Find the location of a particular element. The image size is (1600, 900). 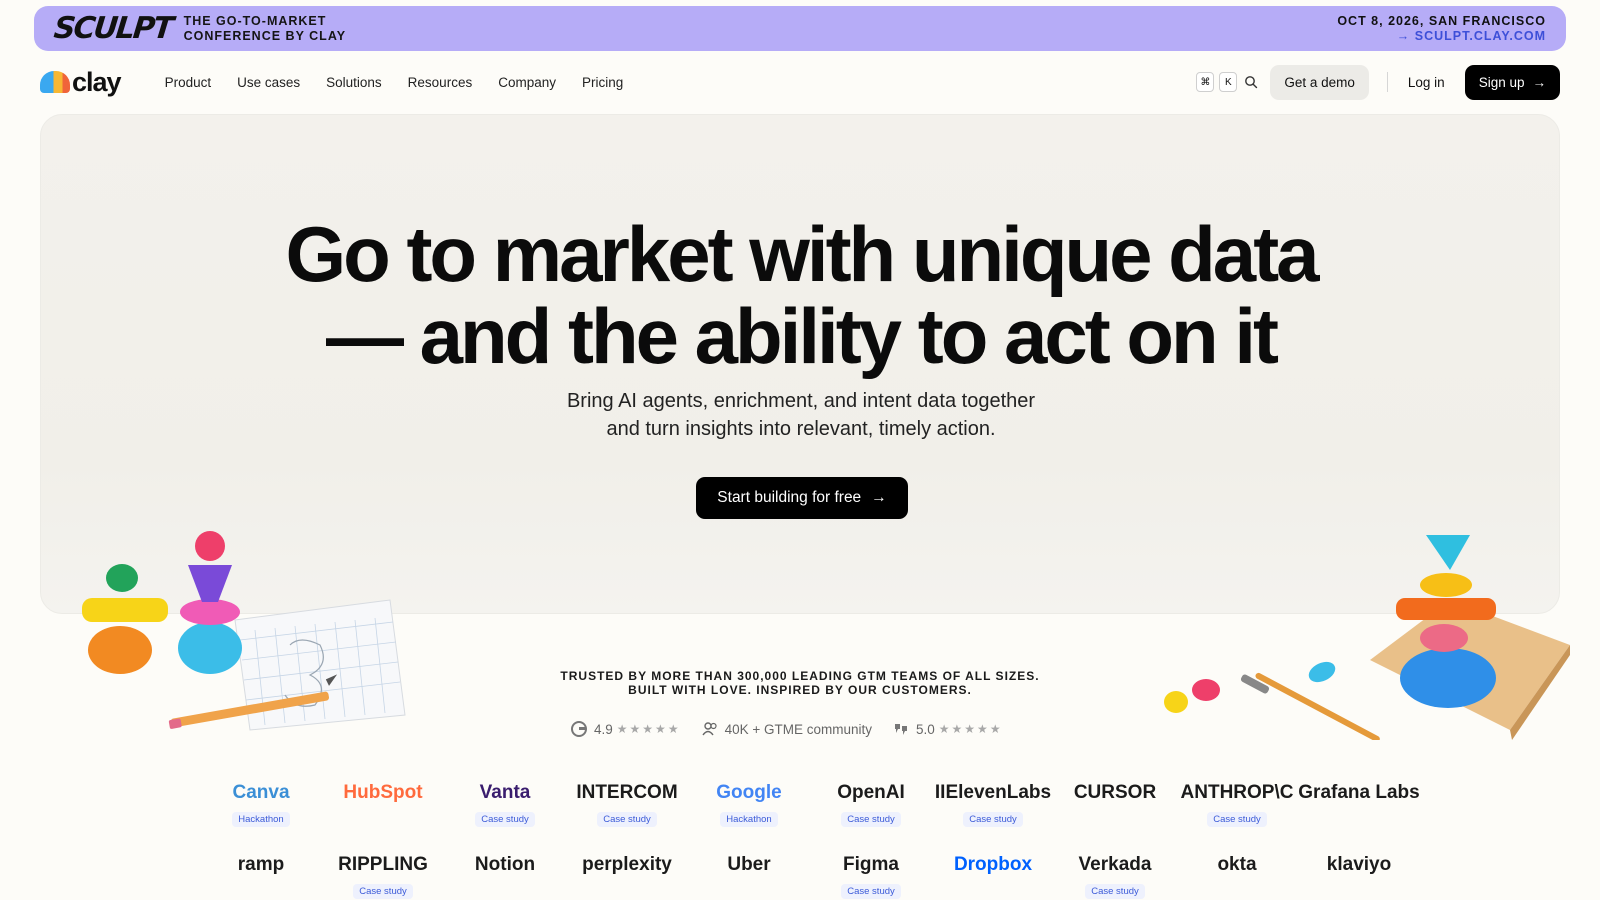

clay-logo-text: clay is located at coordinates (97, 81).